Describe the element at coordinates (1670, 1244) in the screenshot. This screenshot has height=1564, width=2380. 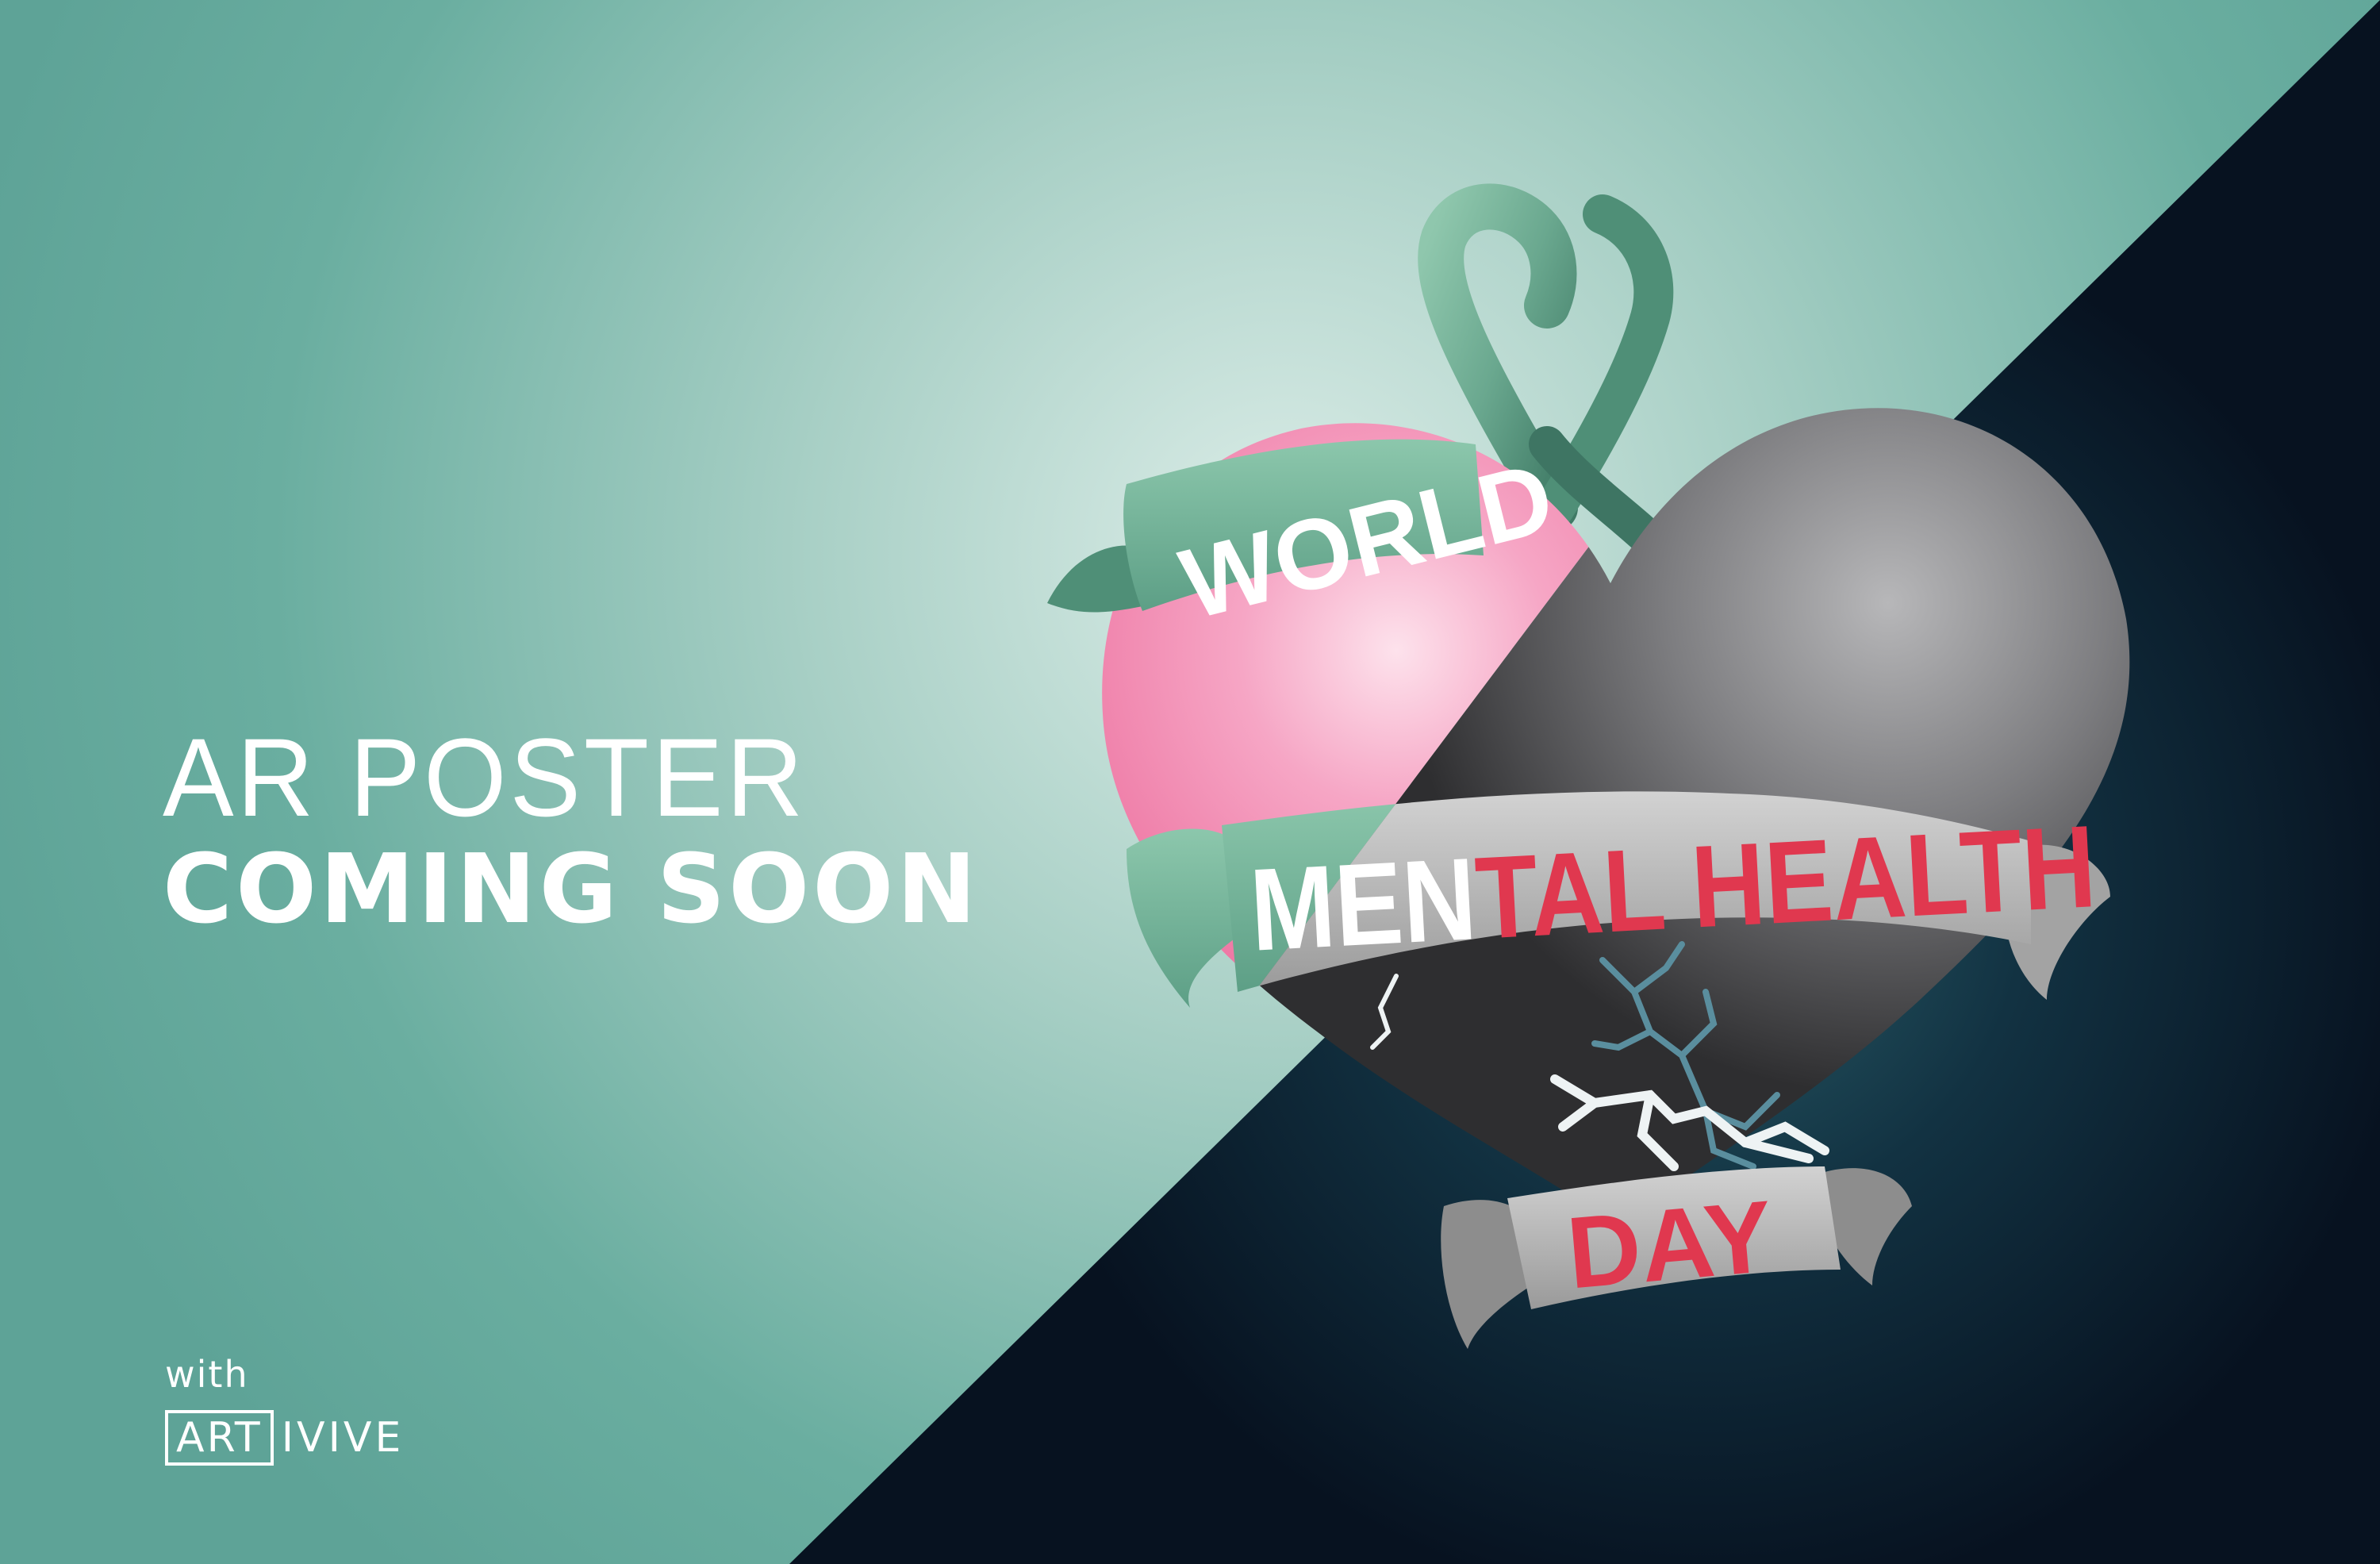
I see `banner-bottom-label: DAY` at that location.